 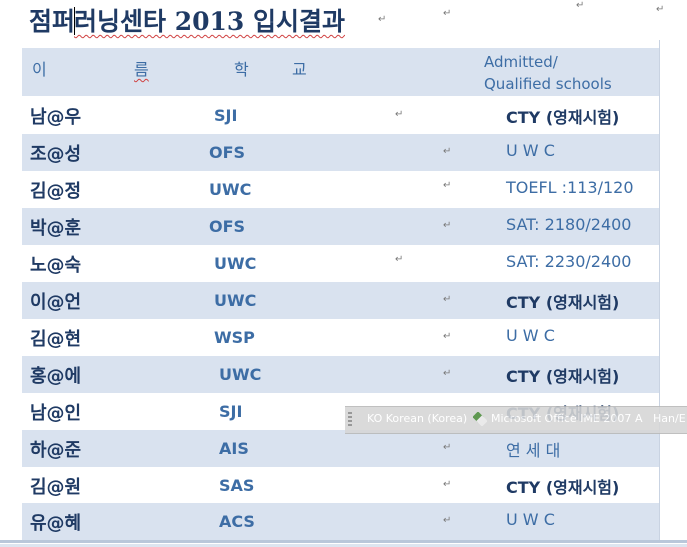 What do you see at coordinates (417, 418) in the screenshot?
I see `language-indicator: KO Korean (Korea)` at bounding box center [417, 418].